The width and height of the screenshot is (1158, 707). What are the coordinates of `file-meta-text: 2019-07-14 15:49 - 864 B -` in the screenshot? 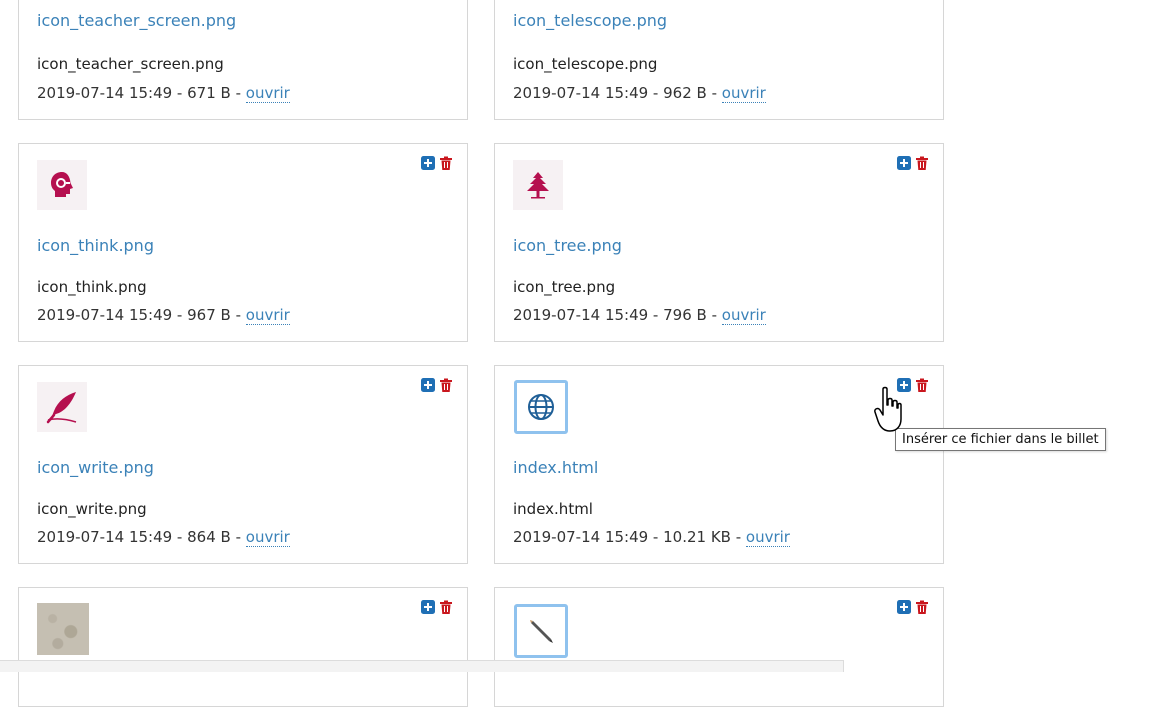 It's located at (141, 537).